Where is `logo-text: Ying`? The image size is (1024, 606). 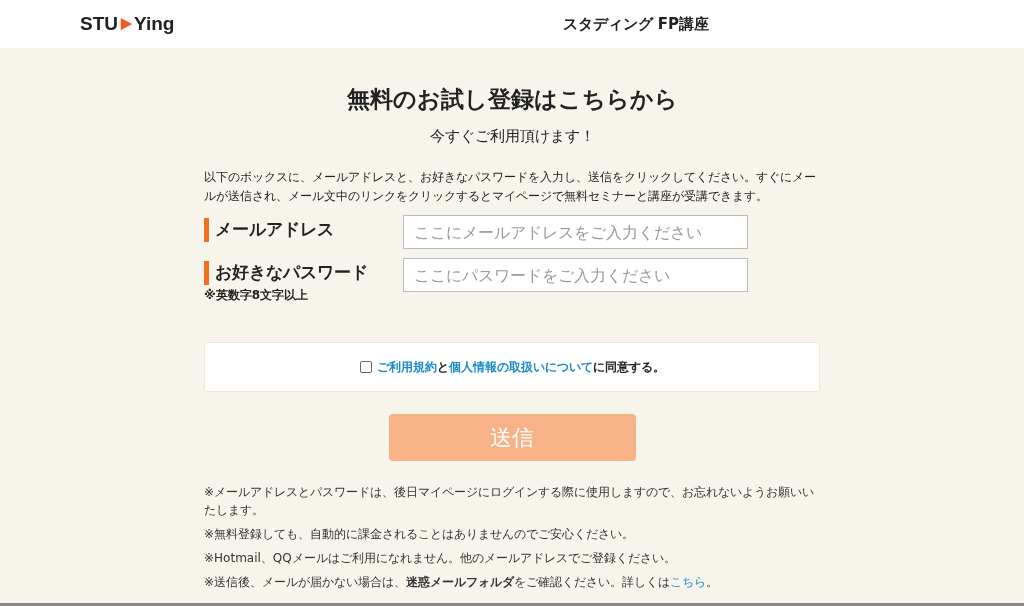 logo-text: Ying is located at coordinates (154, 24).